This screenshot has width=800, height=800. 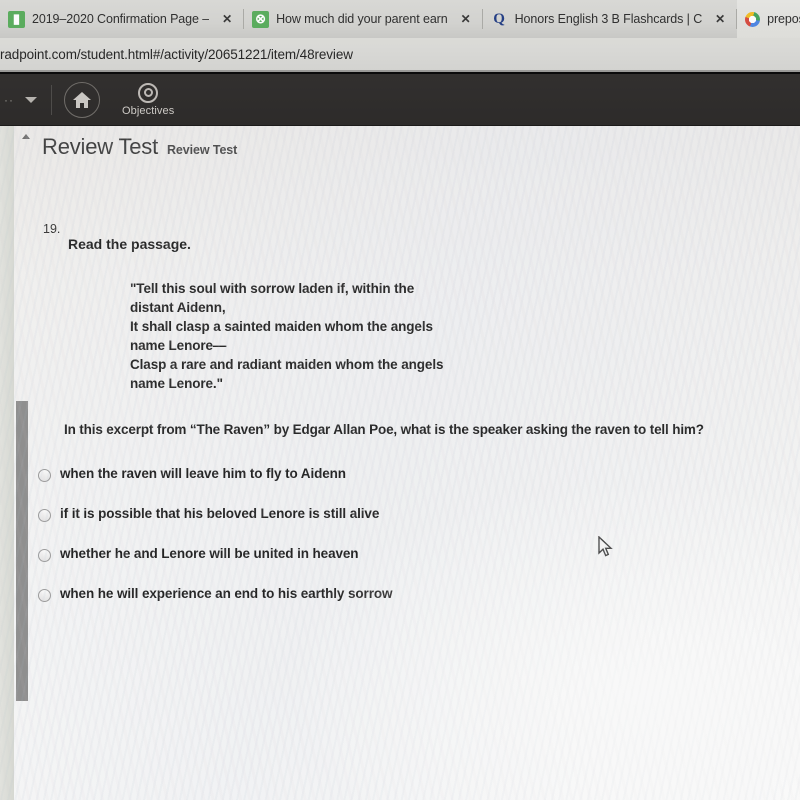 I want to click on target-icon, so click(x=148, y=92).